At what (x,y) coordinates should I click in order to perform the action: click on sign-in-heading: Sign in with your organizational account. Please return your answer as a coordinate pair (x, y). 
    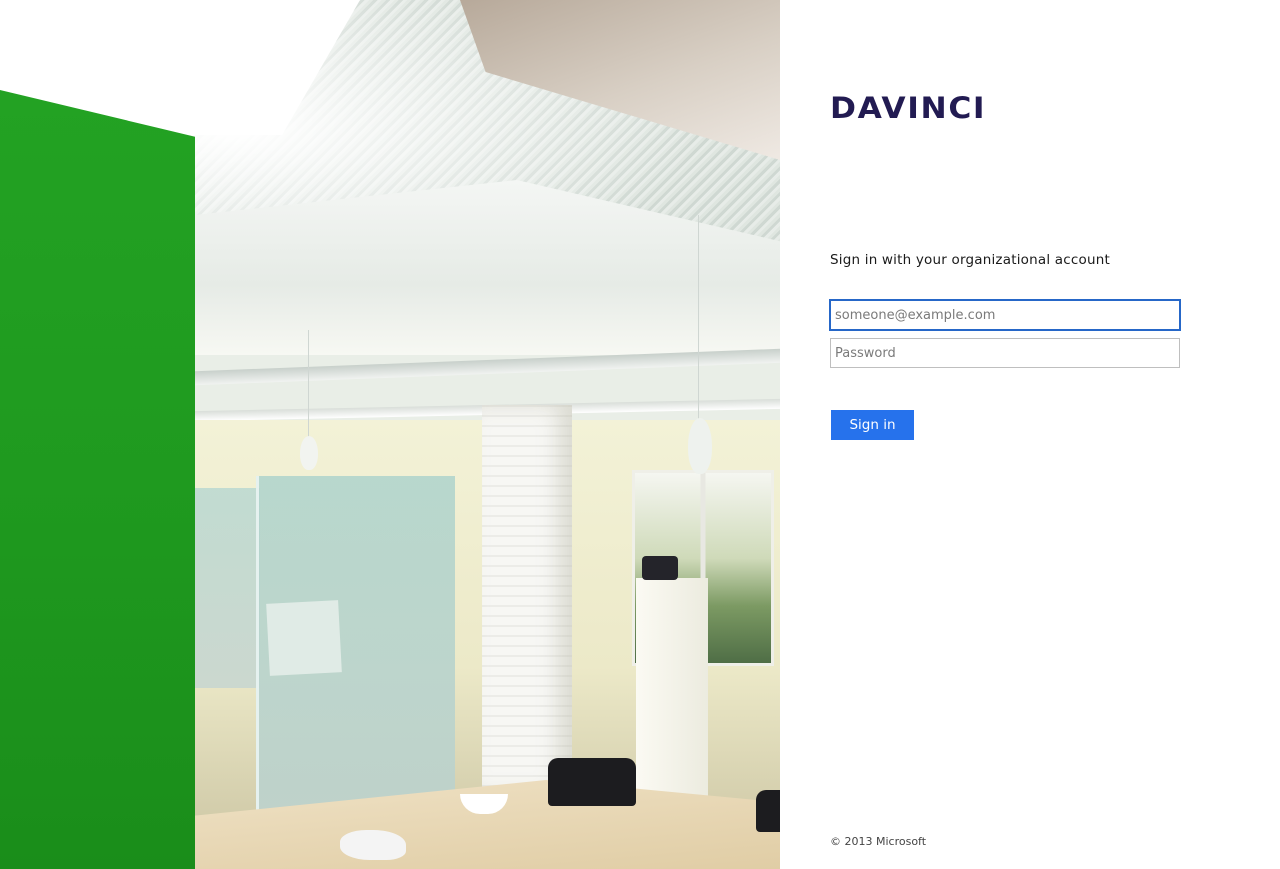
    Looking at the image, I should click on (970, 260).